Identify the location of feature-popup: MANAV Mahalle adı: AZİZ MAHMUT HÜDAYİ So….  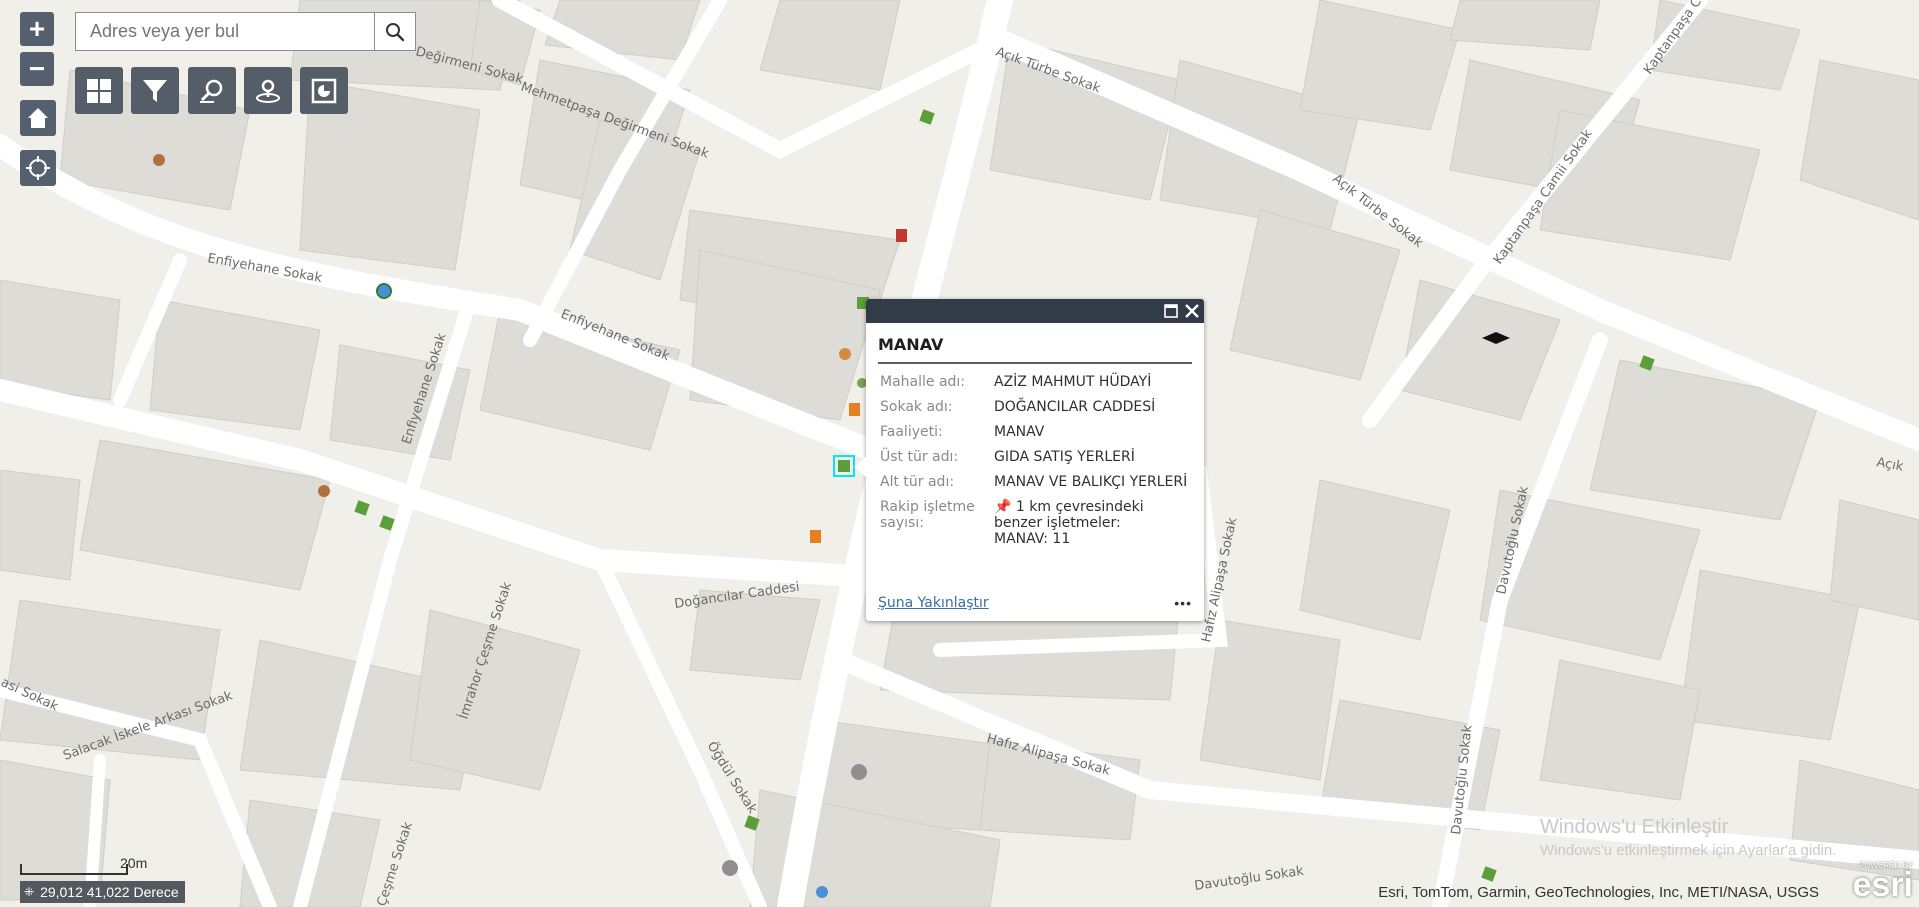
(1035, 460).